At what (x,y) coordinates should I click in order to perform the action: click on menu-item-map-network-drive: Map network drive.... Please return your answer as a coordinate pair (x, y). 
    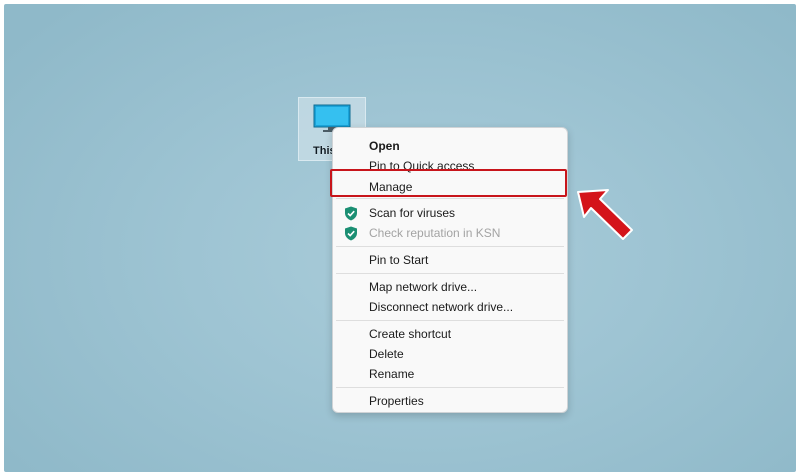
    Looking at the image, I should click on (450, 287).